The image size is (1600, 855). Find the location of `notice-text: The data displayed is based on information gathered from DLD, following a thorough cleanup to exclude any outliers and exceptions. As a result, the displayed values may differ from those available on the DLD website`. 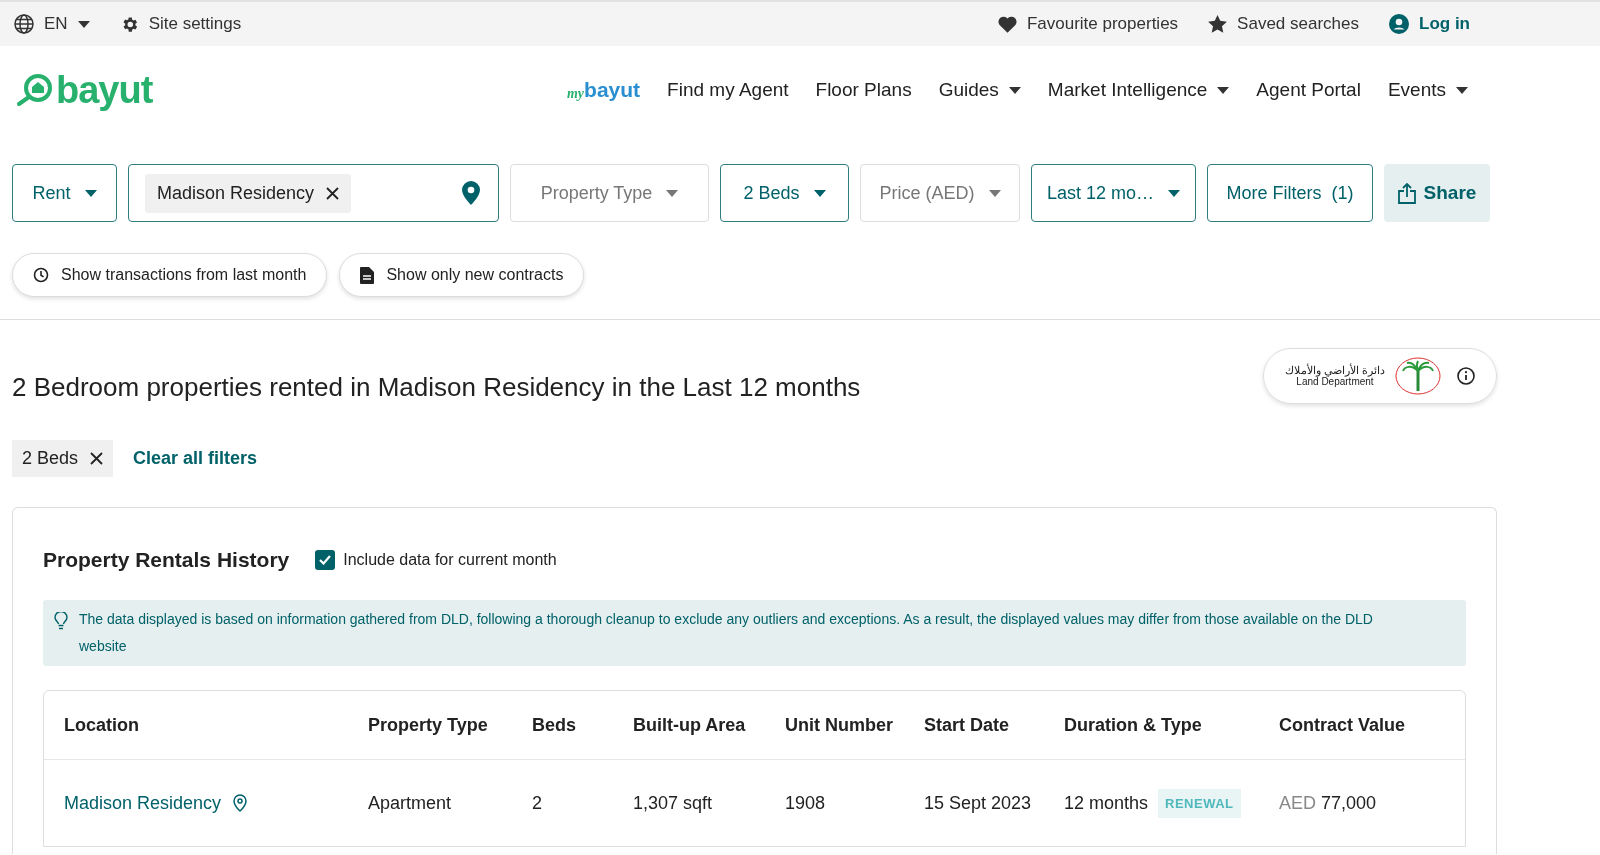

notice-text: The data displayed is based on information gathered from DLD, following a thorough cleanup to exclude any outliers and exceptions. As a result, the displayed values may differ from those available on the DLD website is located at coordinates (726, 633).